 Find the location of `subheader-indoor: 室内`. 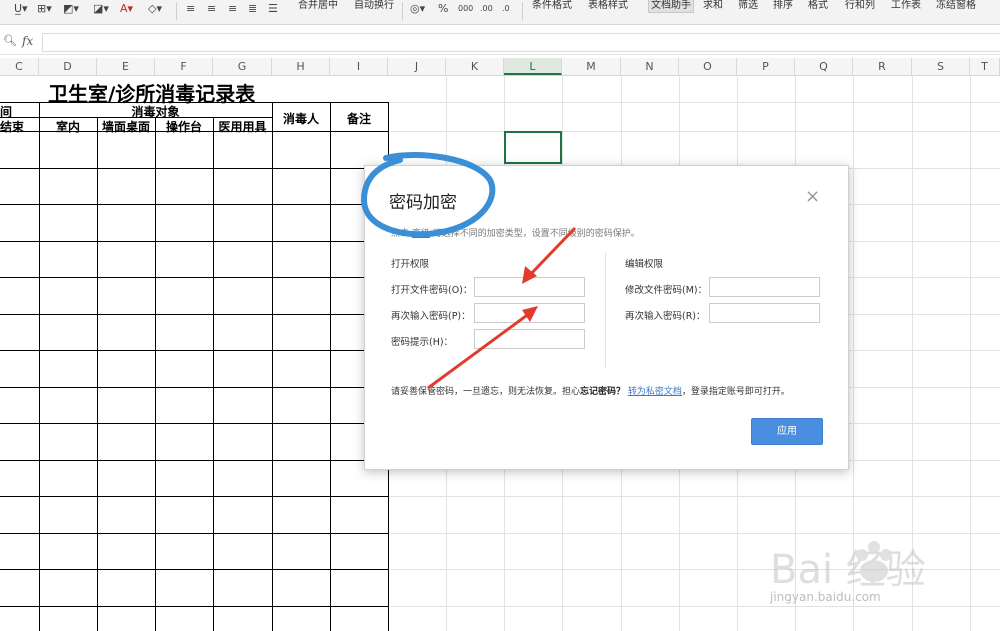

subheader-indoor: 室内 is located at coordinates (67, 127).